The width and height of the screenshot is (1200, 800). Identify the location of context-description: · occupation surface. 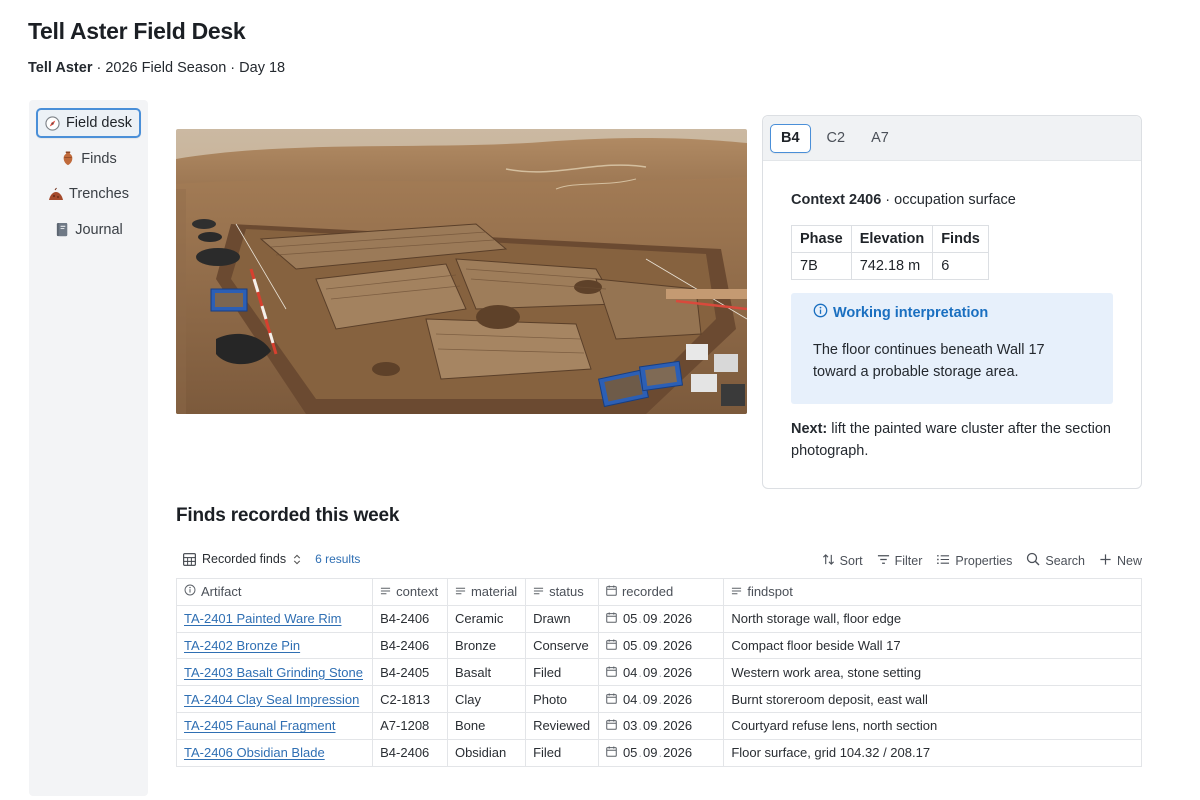
(948, 200).